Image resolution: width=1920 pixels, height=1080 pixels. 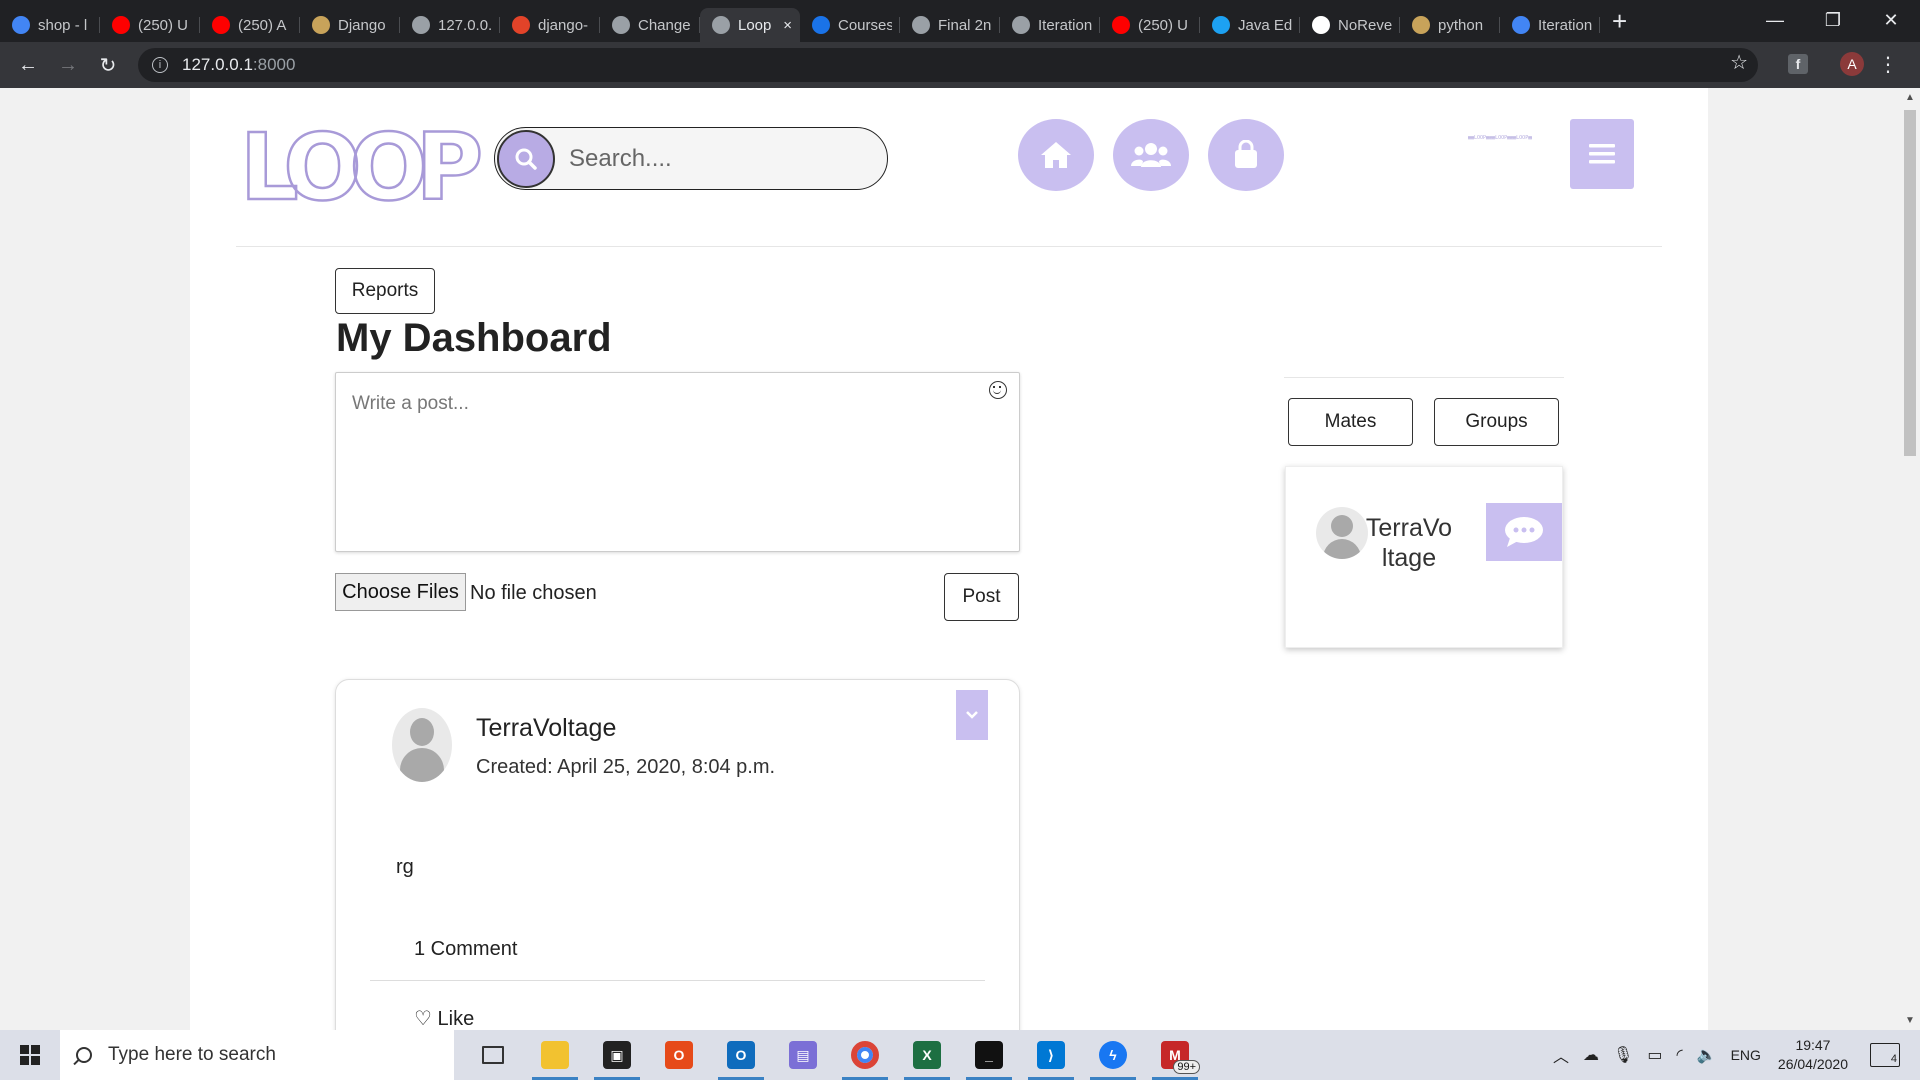 What do you see at coordinates (1775, 20) in the screenshot?
I see `minimize-icon: —` at bounding box center [1775, 20].